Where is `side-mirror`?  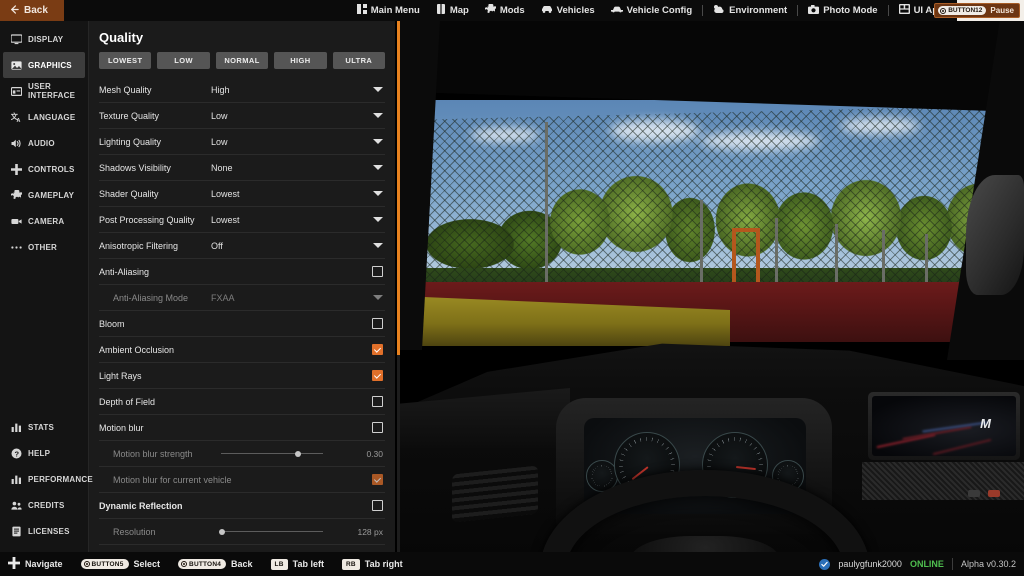 side-mirror is located at coordinates (995, 235).